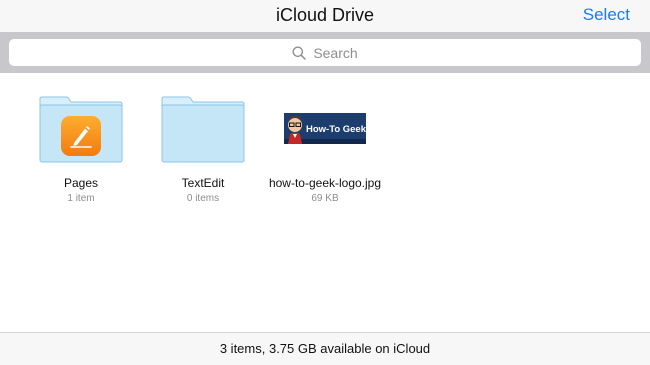 This screenshot has height=365, width=650. I want to click on pages-app-icon, so click(81, 136).